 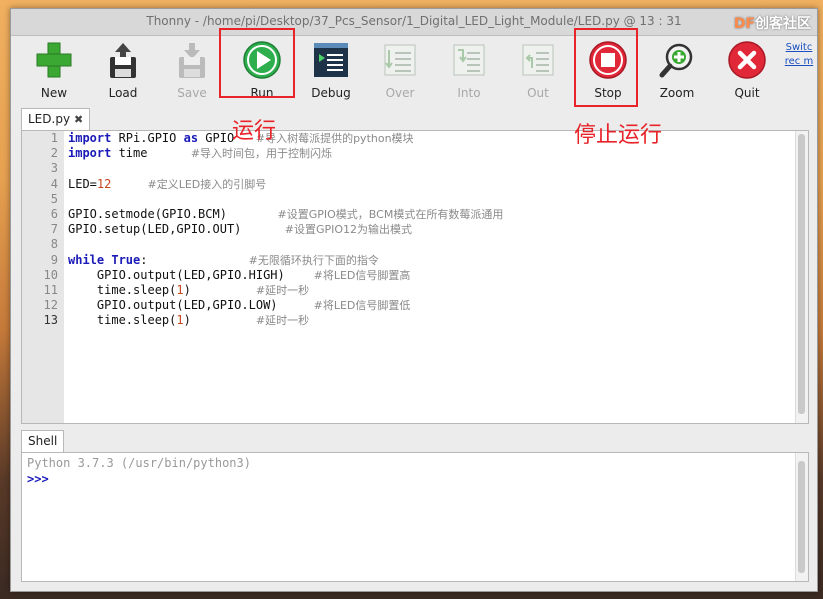 I want to click on line-number: 3, so click(x=54, y=168).